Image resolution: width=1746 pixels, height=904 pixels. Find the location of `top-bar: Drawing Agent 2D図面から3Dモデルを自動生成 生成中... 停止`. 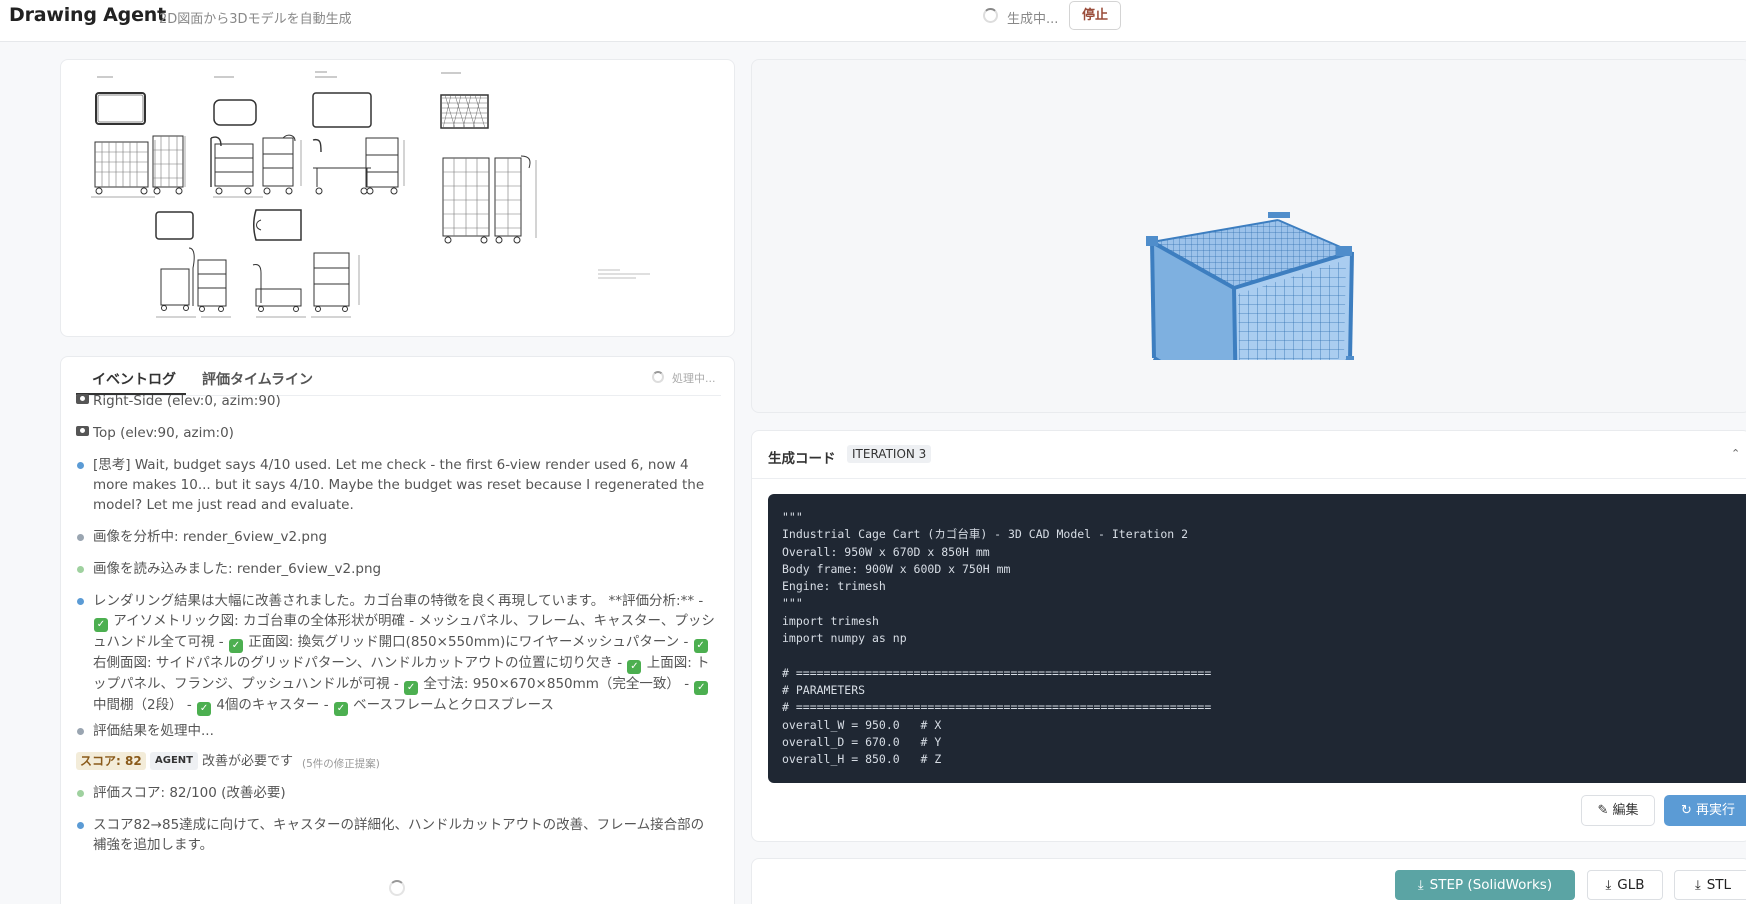

top-bar: Drawing Agent 2D図面から3Dモデルを自動生成 生成中... 停止 is located at coordinates (873, 21).